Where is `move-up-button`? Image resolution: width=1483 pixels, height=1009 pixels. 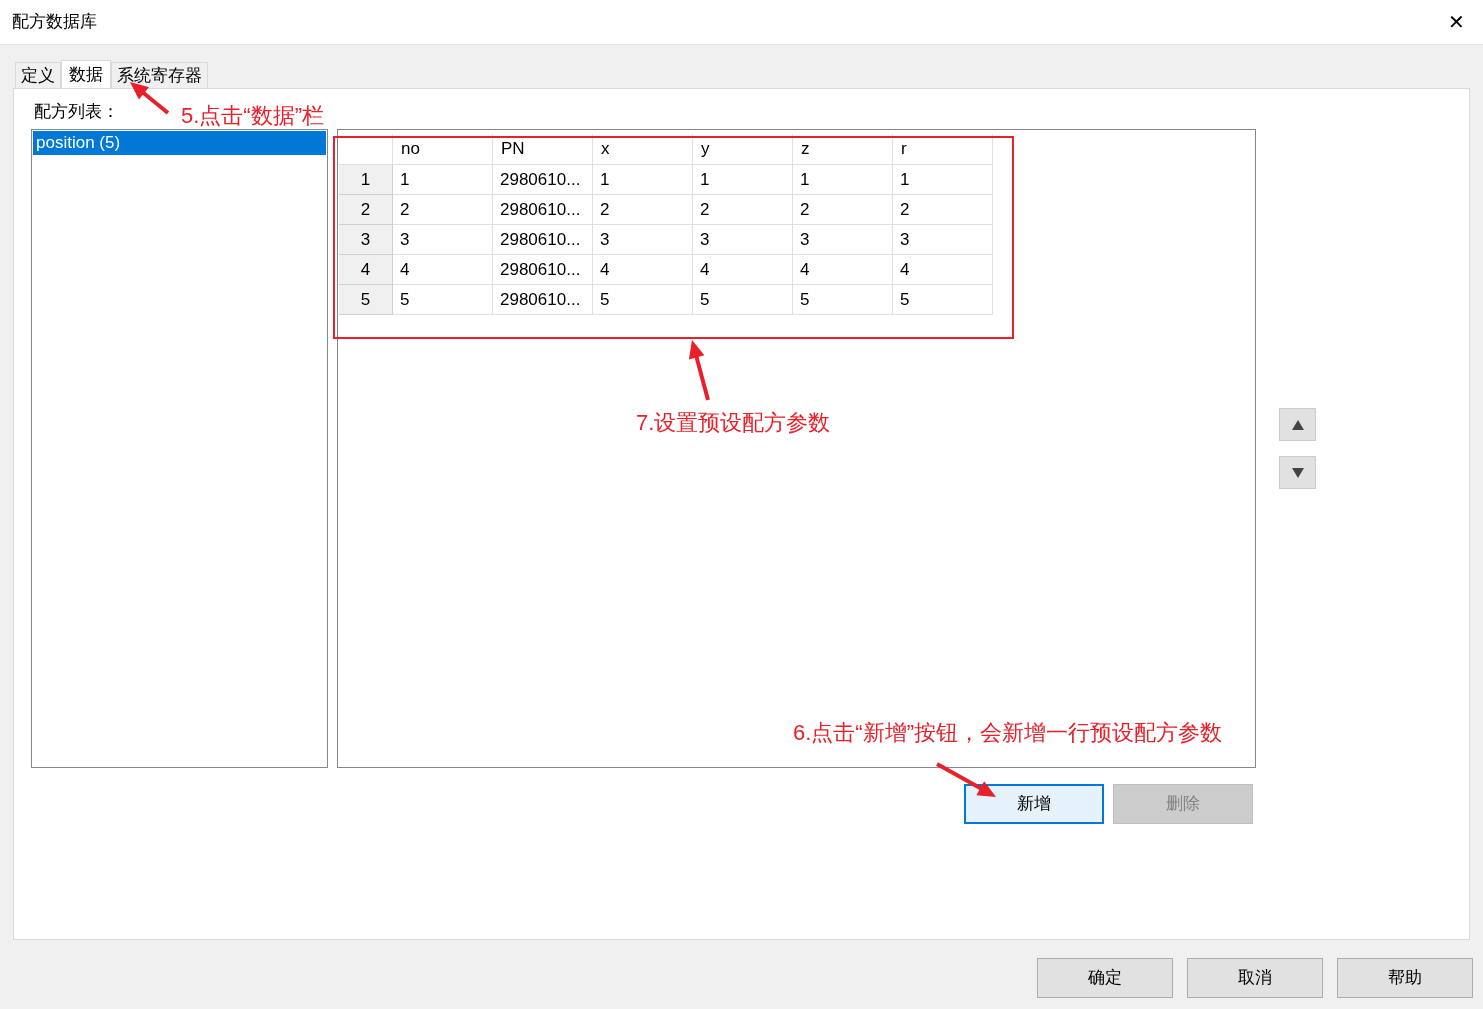 move-up-button is located at coordinates (1297, 424).